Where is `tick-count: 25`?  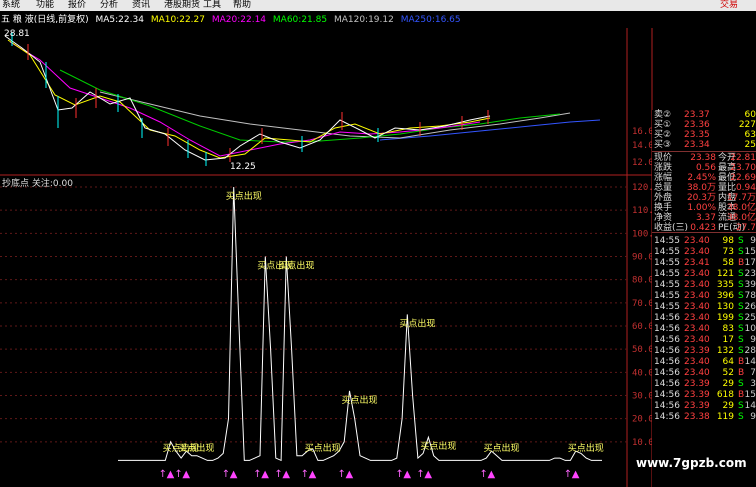
tick-count: 25 is located at coordinates (750, 318).